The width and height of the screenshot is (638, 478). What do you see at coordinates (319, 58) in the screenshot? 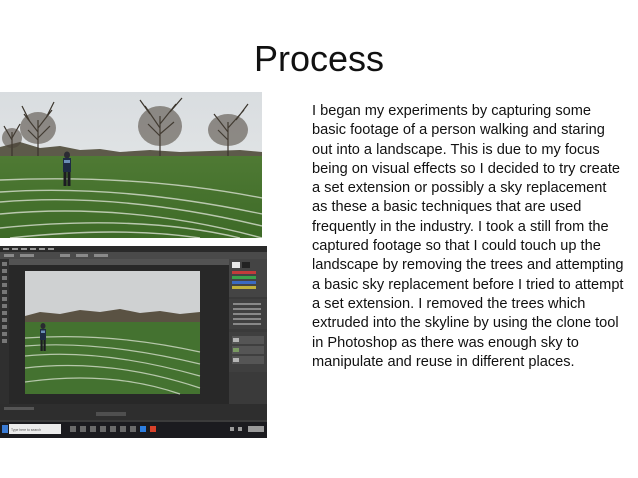
I see `slide-title: Process` at bounding box center [319, 58].